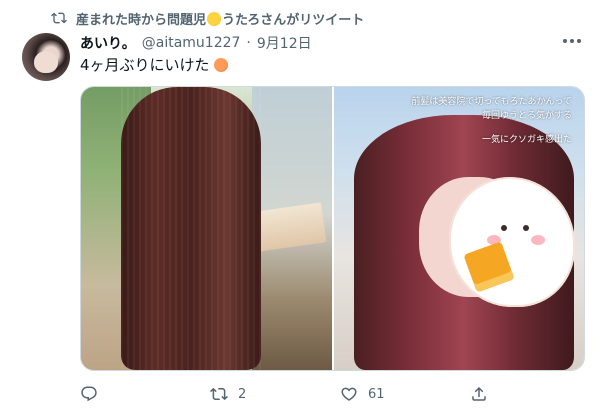 The image size is (600, 415). Describe the element at coordinates (145, 65) in the screenshot. I see `tweet-body: 4ヶ月ぶりにいけた` at that location.